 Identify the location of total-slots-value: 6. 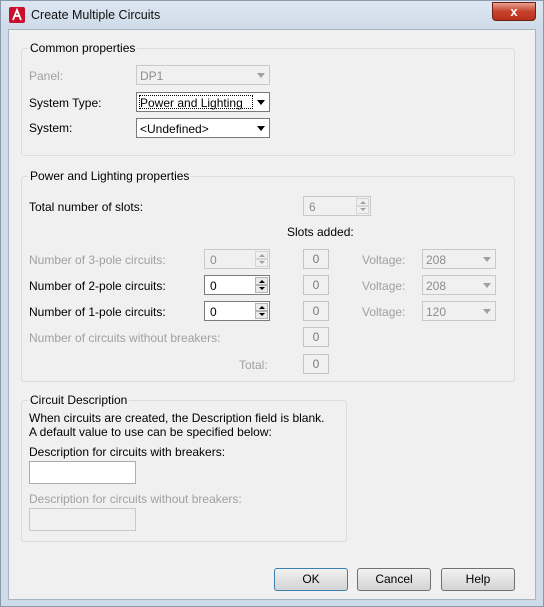
(312, 207).